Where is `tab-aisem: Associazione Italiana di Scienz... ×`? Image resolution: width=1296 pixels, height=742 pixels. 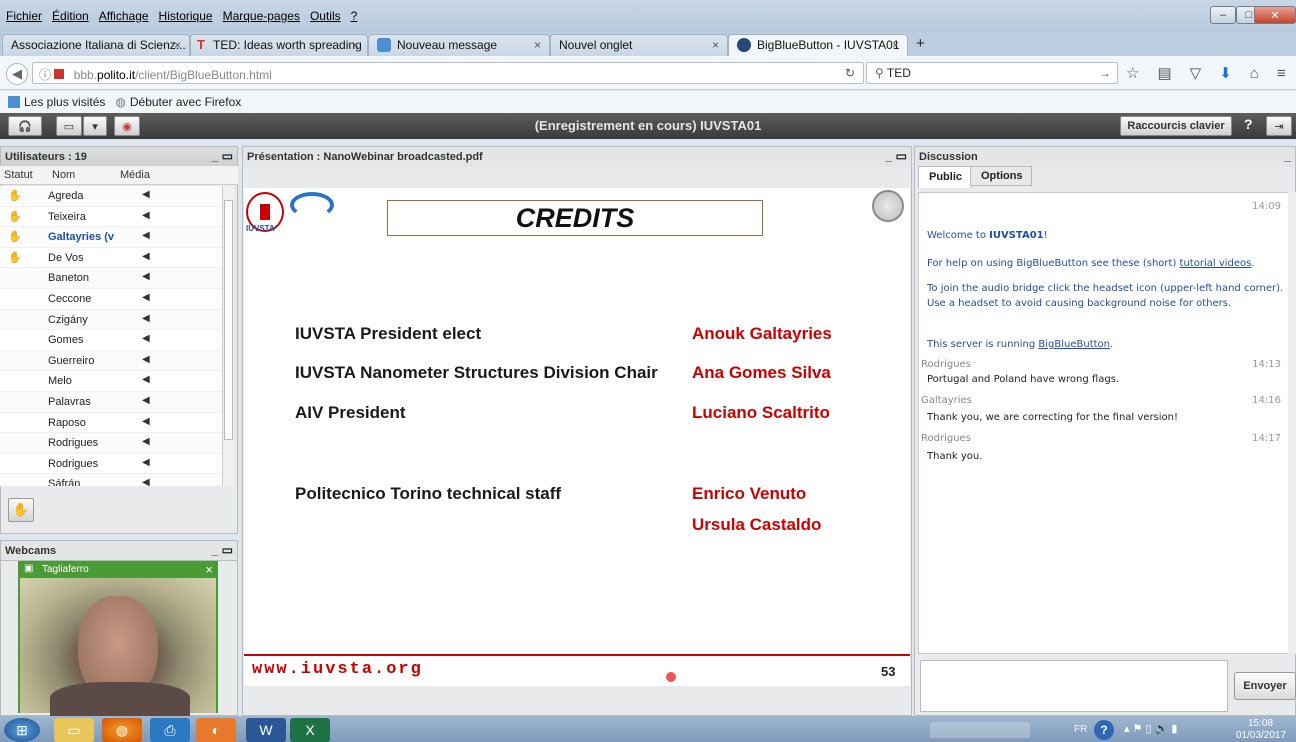
tab-aisem: Associazione Italiana di Scienz... × is located at coordinates (96, 45).